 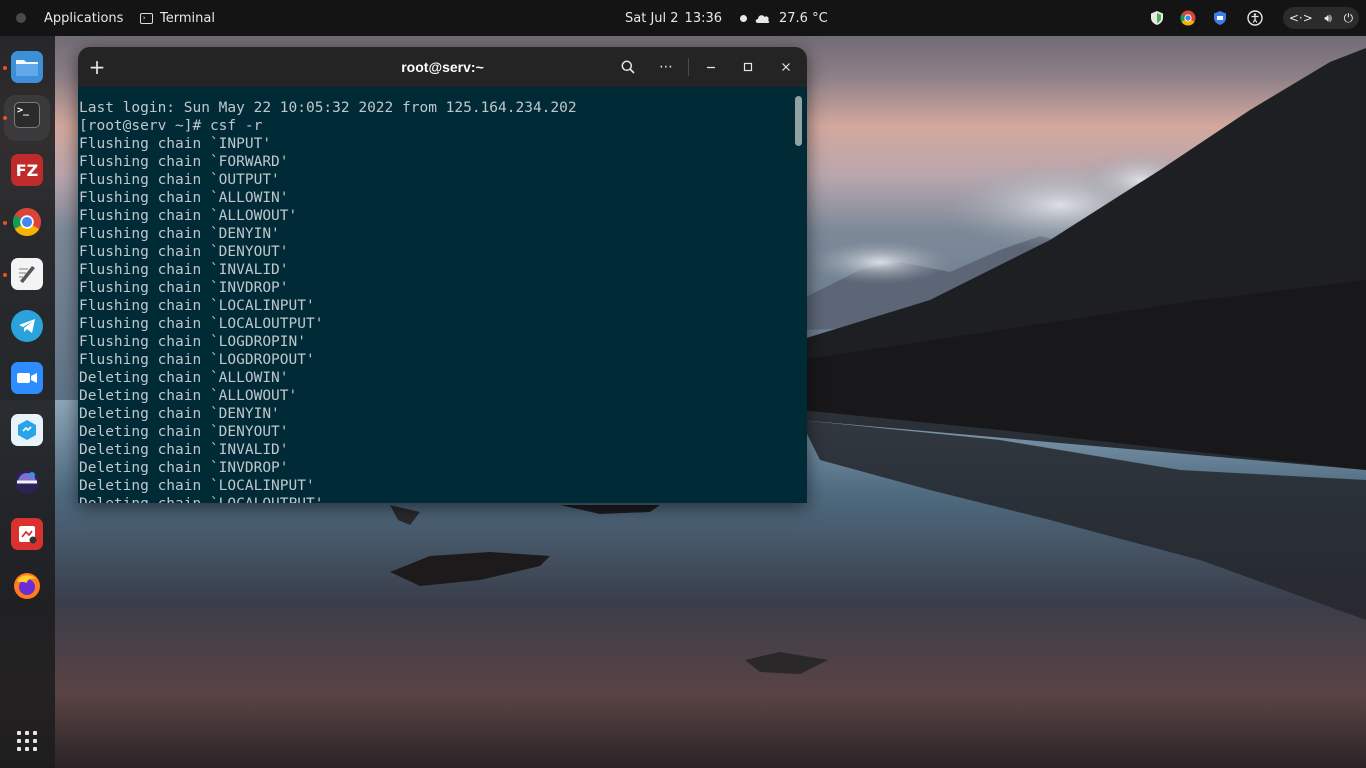 I want to click on terminal-line: Flushing chain `LOGDROPIN', so click(x=192, y=342).